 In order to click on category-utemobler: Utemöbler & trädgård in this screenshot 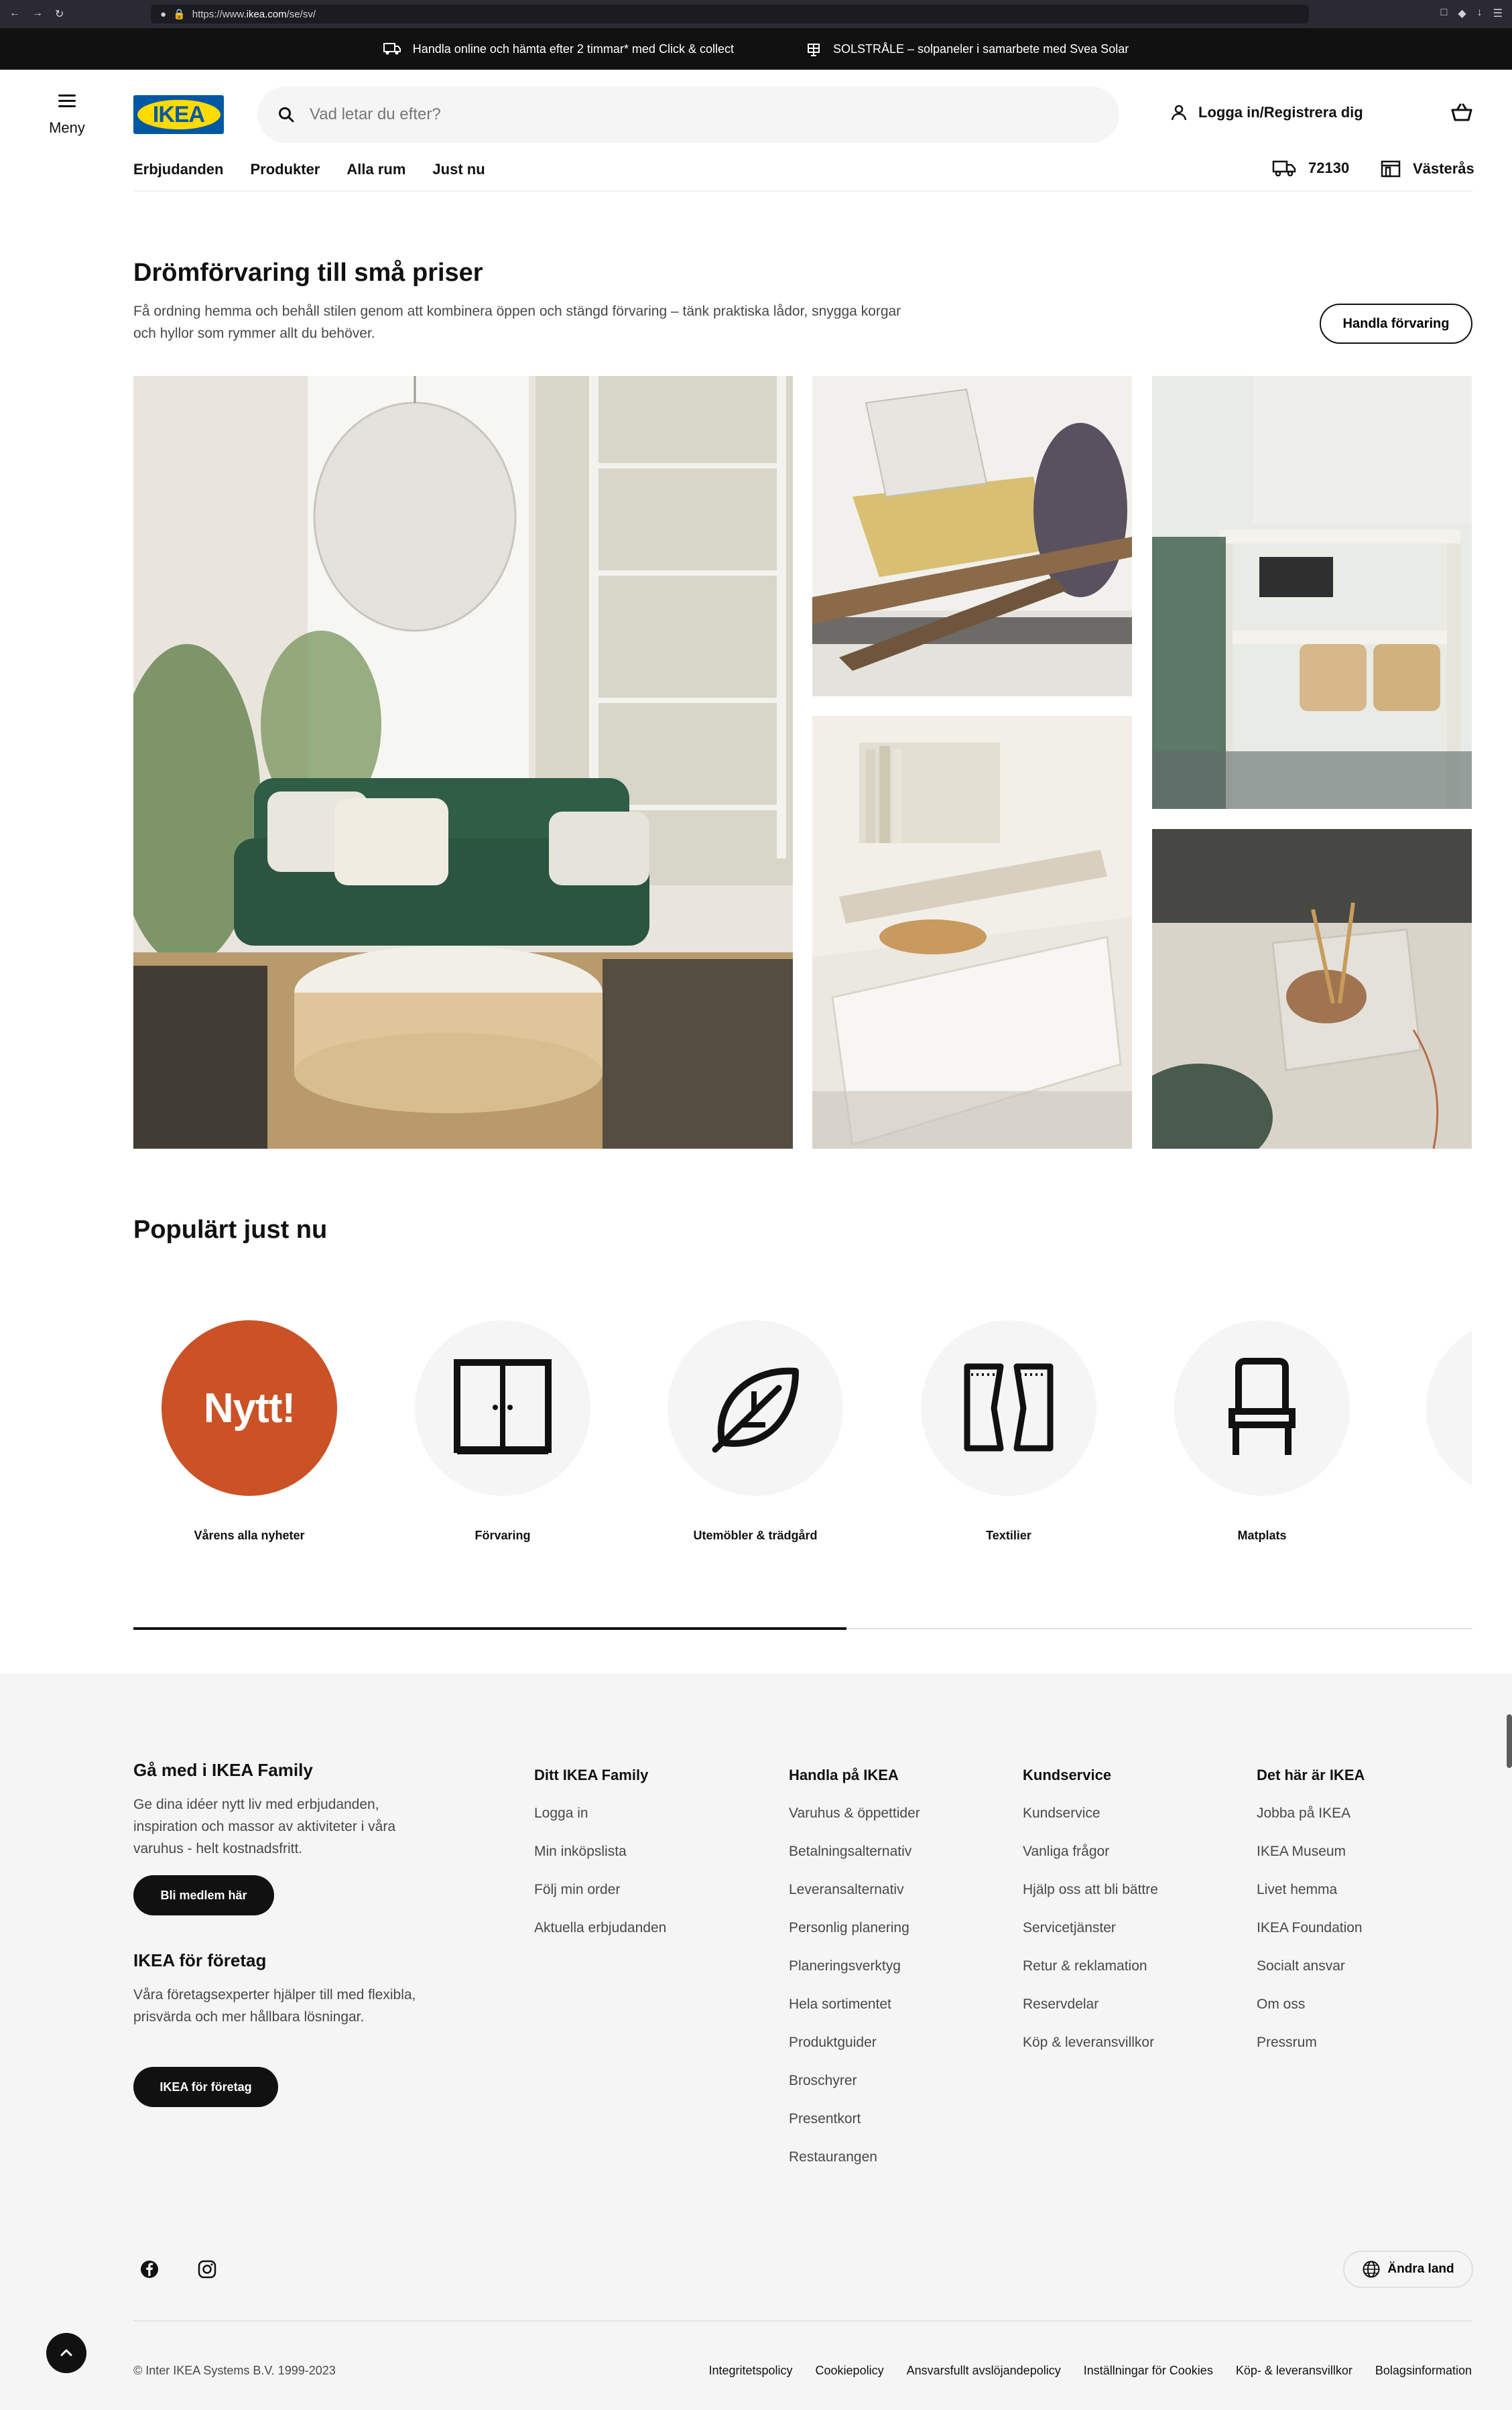, I will do `click(755, 1432)`.